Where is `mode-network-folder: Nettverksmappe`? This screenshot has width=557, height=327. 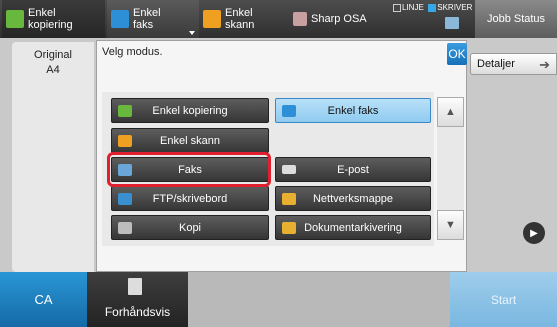 mode-network-folder: Nettverksmappe is located at coordinates (353, 198).